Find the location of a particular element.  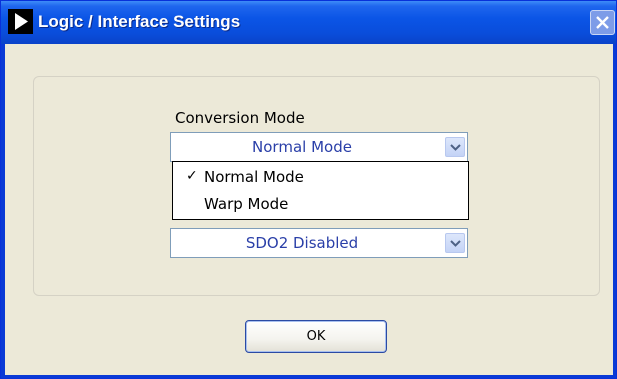

conversion-mode-label: Conversion Mode is located at coordinates (240, 118).